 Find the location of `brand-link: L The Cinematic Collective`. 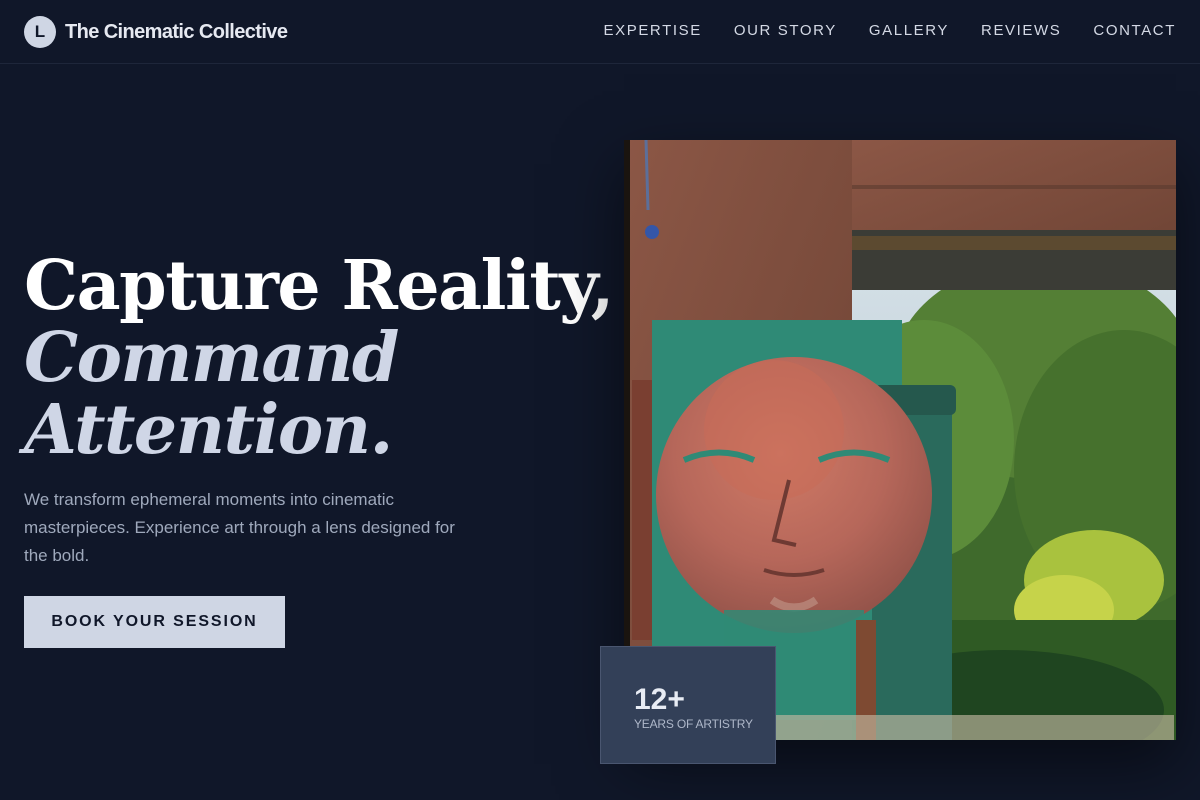

brand-link: L The Cinematic Collective is located at coordinates (156, 32).